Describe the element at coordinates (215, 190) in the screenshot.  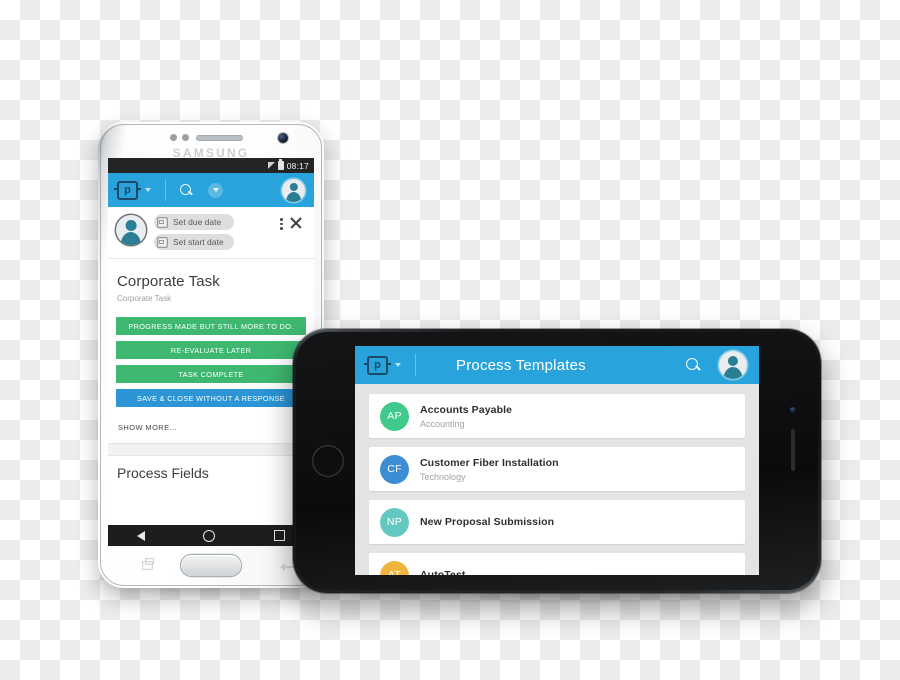
I see `filter-dropdown-icon` at that location.